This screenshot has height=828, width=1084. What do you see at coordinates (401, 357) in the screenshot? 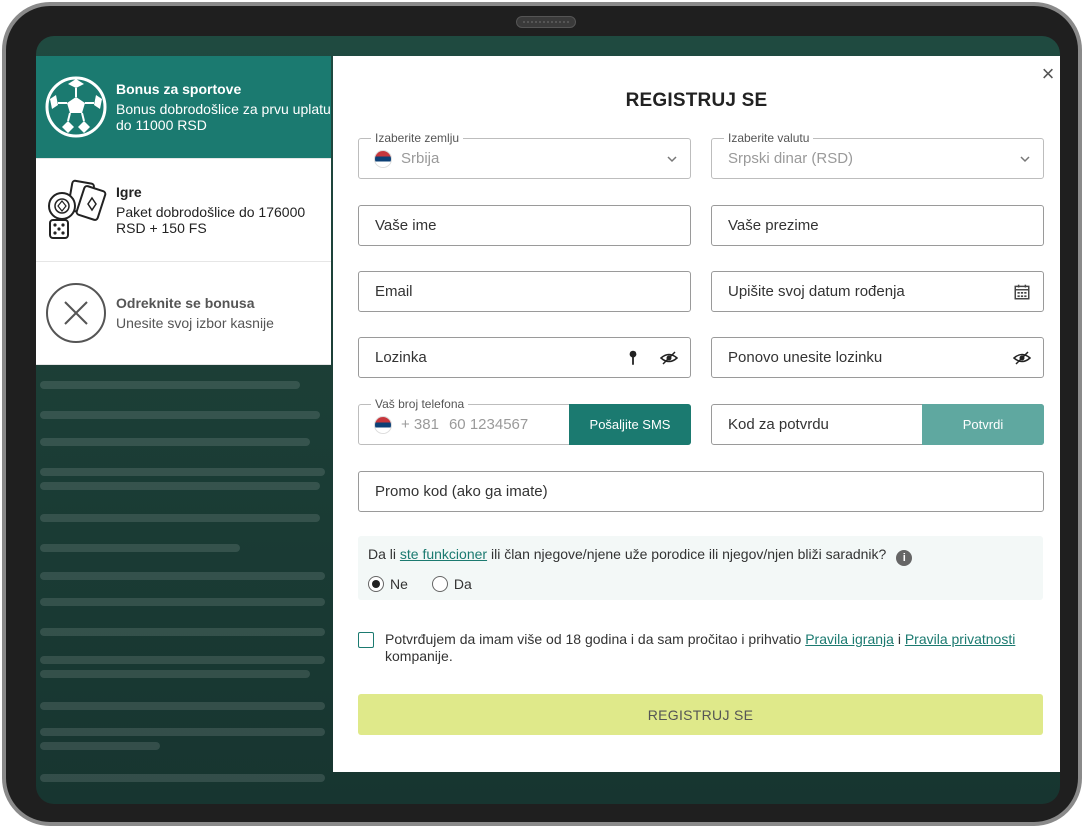
I see `password-placeholder: Lozinka` at bounding box center [401, 357].